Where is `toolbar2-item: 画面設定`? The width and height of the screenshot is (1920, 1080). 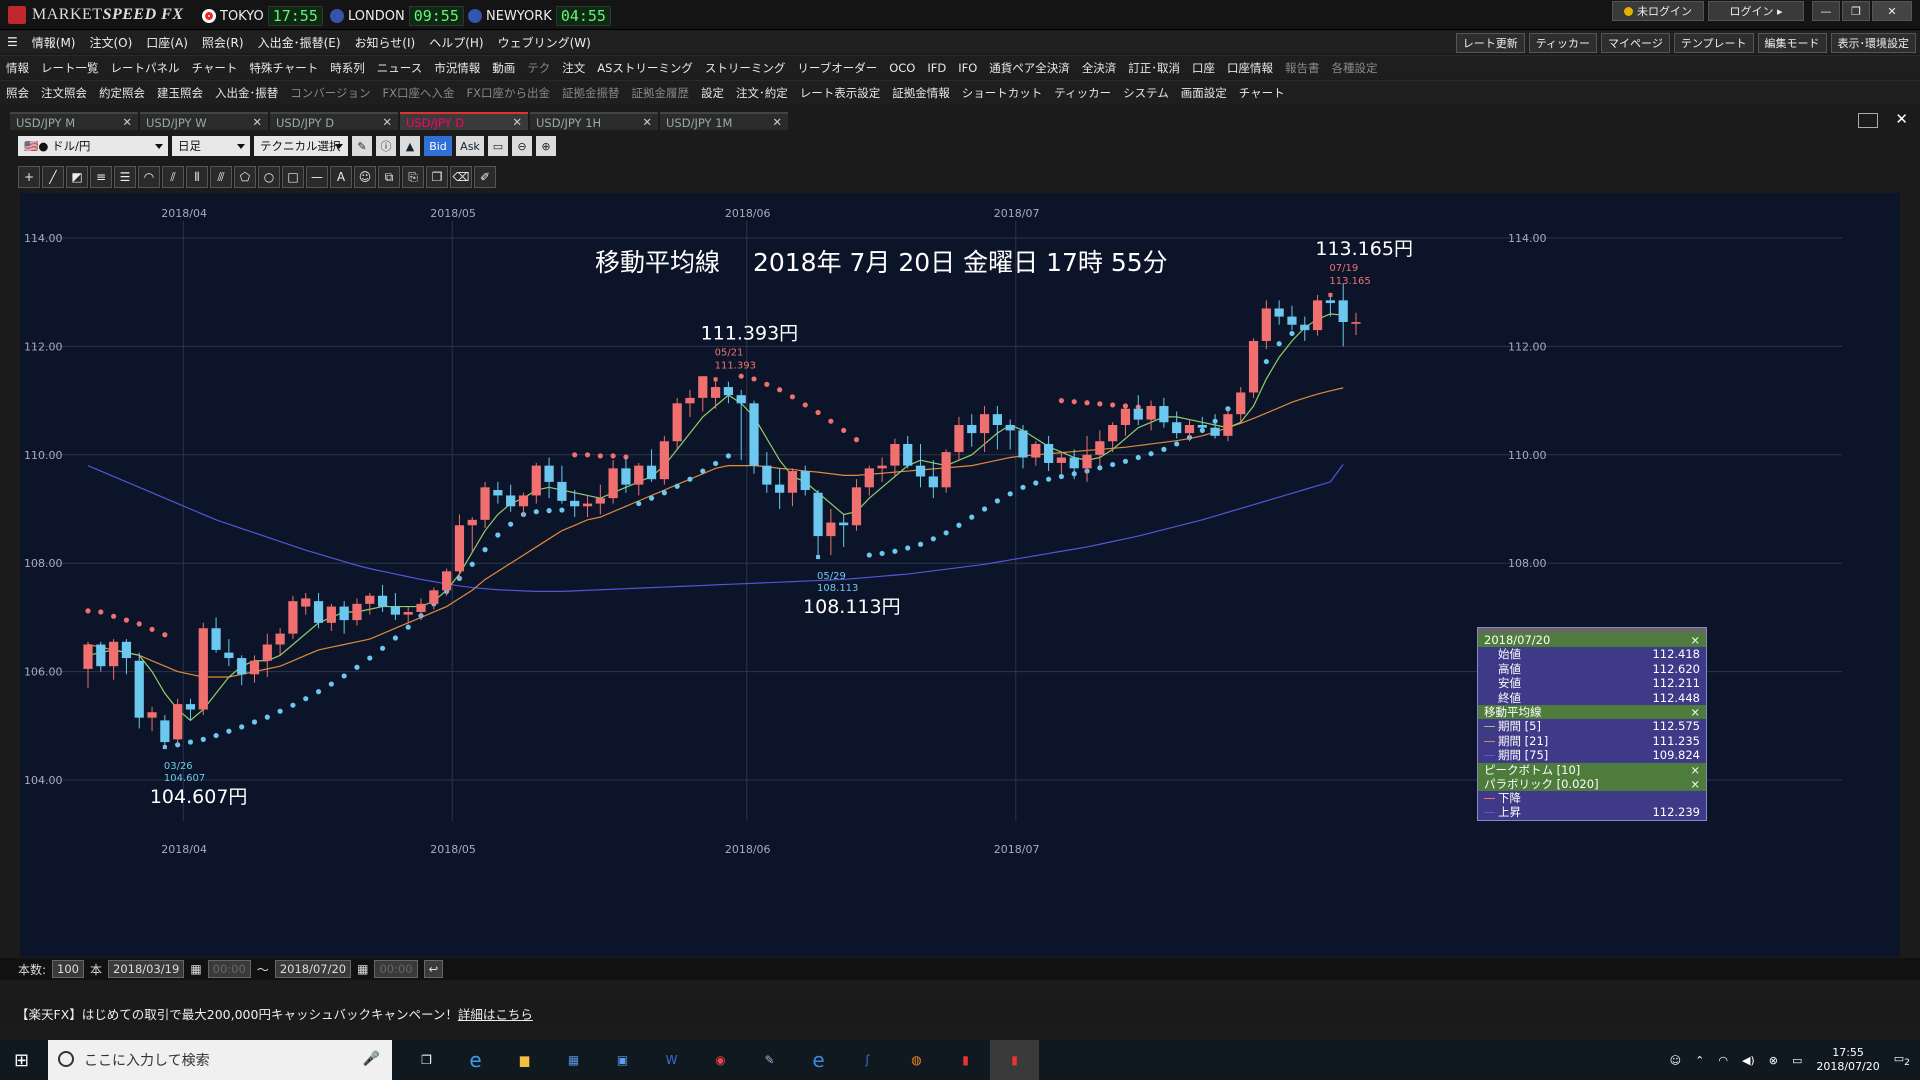 toolbar2-item: 画面設定 is located at coordinates (1204, 93).